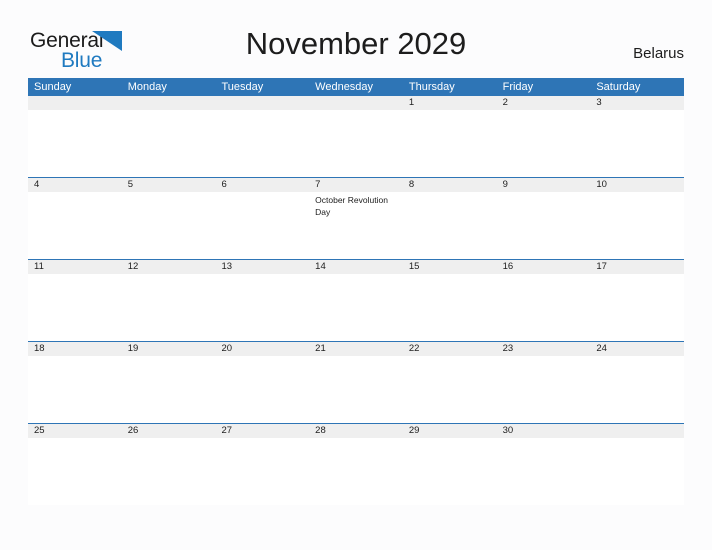 Image resolution: width=712 pixels, height=550 pixels. I want to click on day-number: 21, so click(356, 349).